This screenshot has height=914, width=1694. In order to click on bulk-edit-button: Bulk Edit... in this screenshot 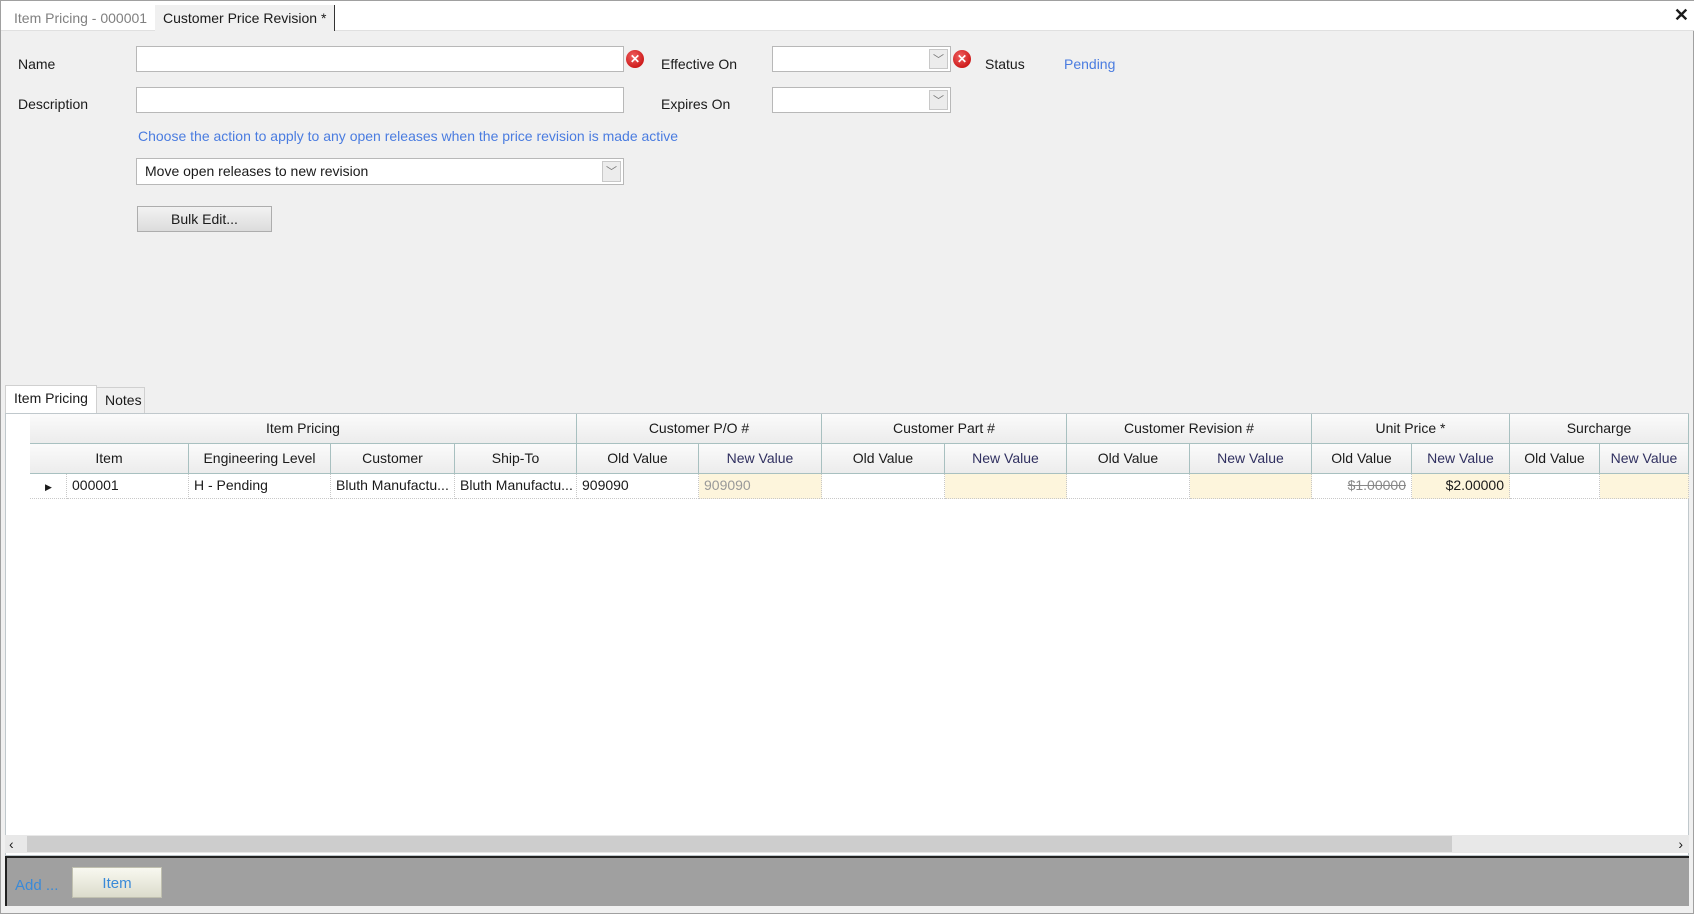, I will do `click(204, 219)`.